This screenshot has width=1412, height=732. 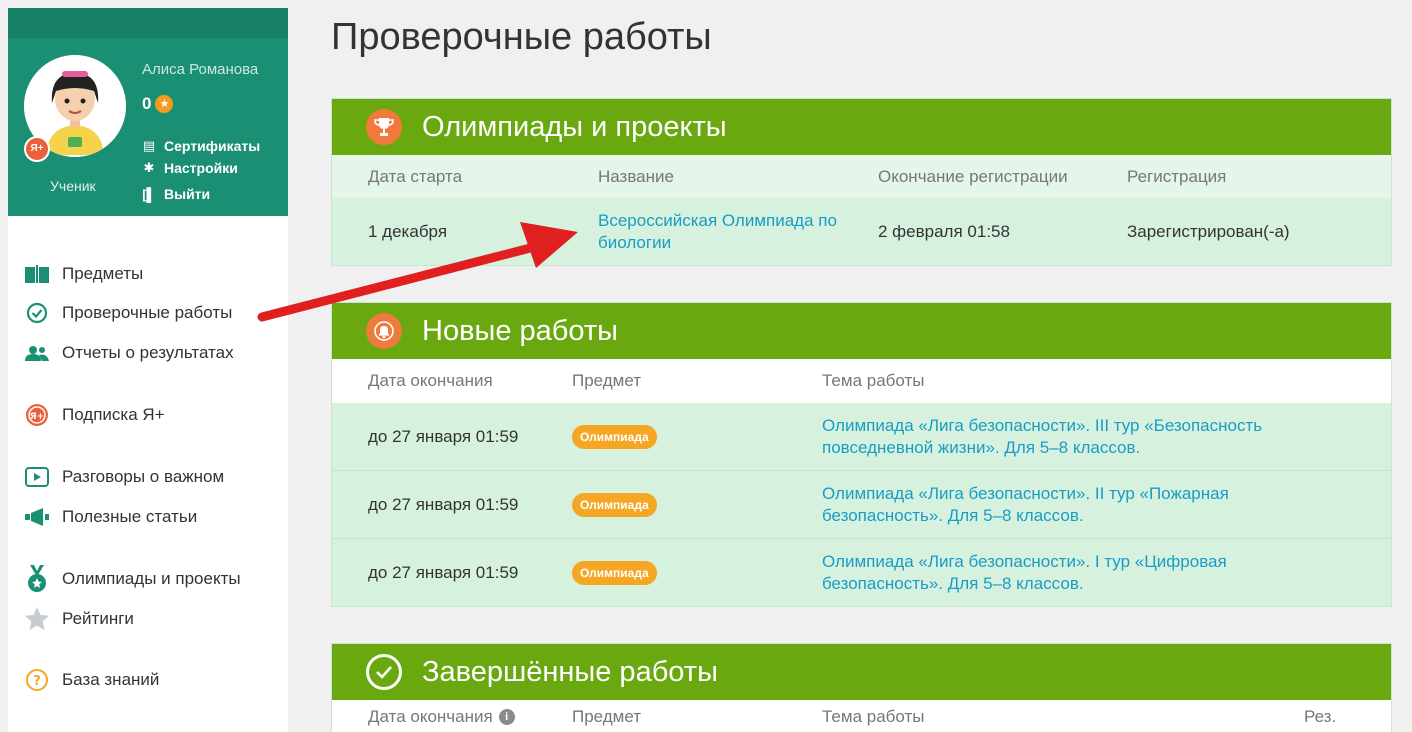 I want to click on settings-link: ✱ Настройки, so click(x=190, y=168).